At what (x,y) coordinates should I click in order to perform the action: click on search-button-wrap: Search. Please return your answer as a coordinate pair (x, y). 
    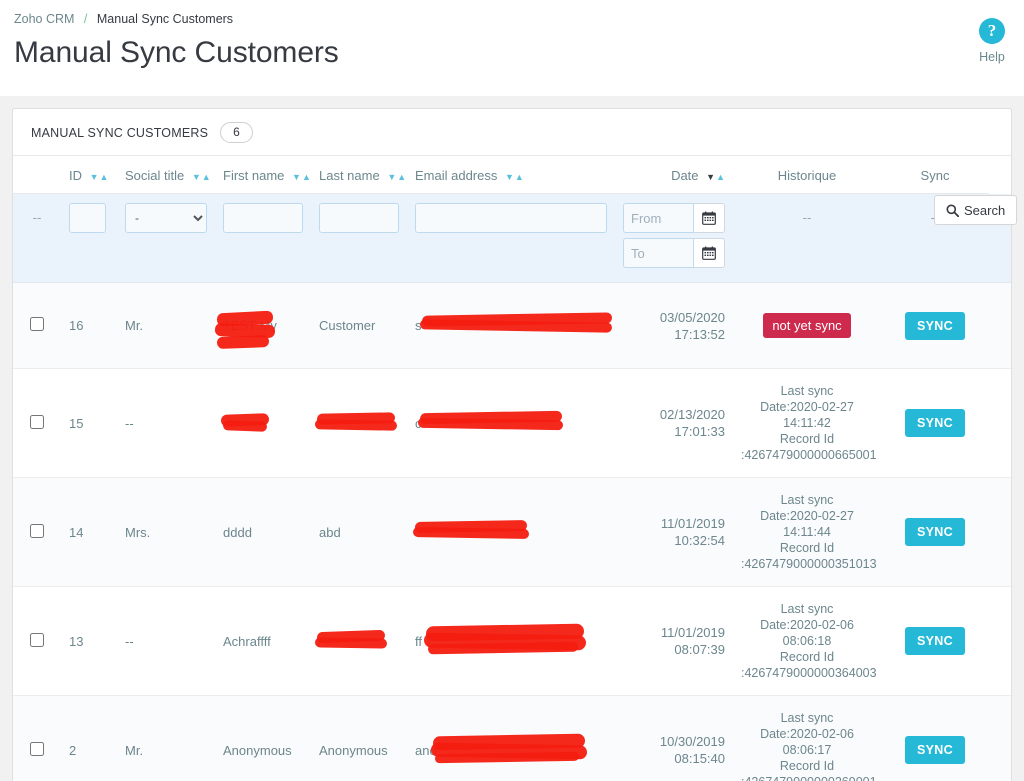
    Looking at the image, I should click on (976, 210).